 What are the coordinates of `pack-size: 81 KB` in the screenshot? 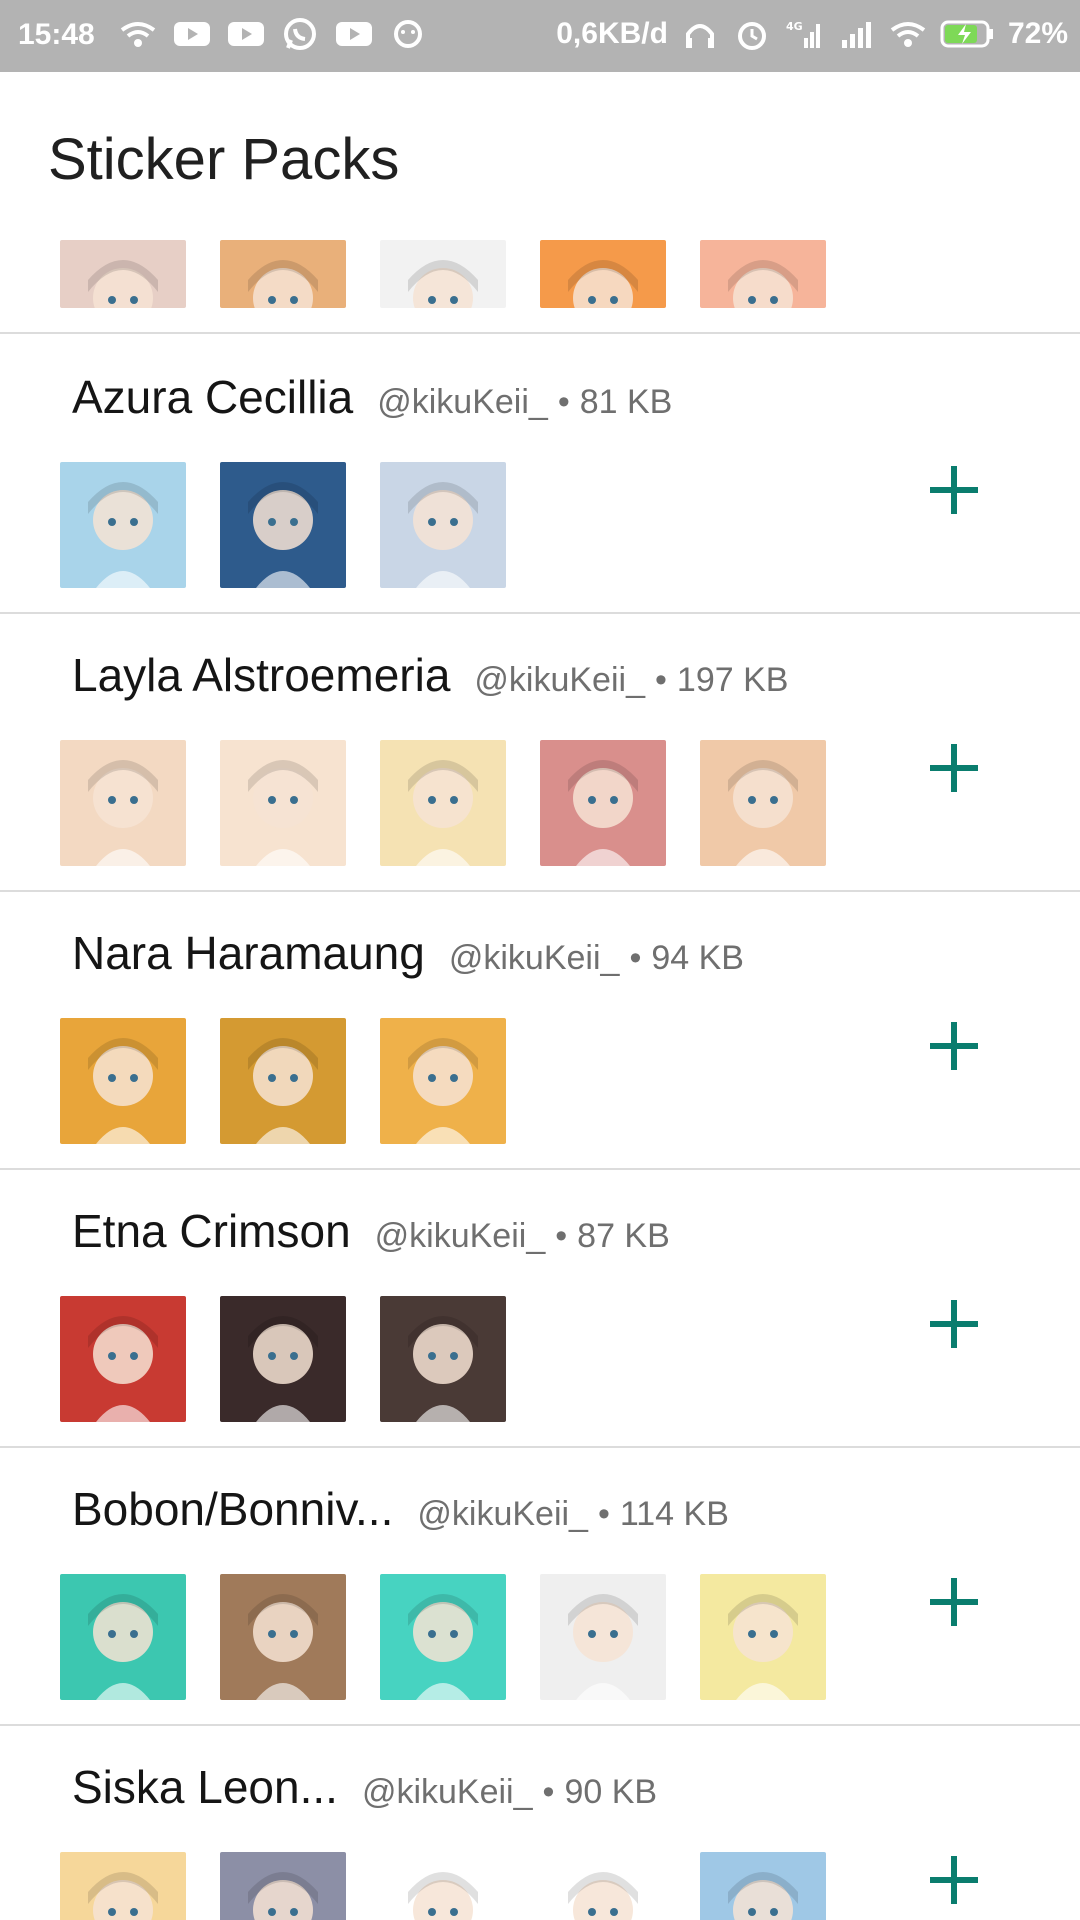 It's located at (626, 402).